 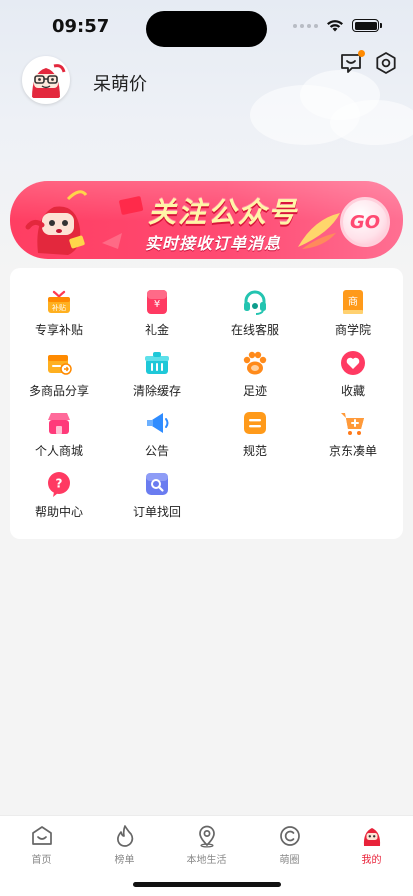 I want to click on footprint-icon, so click(x=255, y=363).